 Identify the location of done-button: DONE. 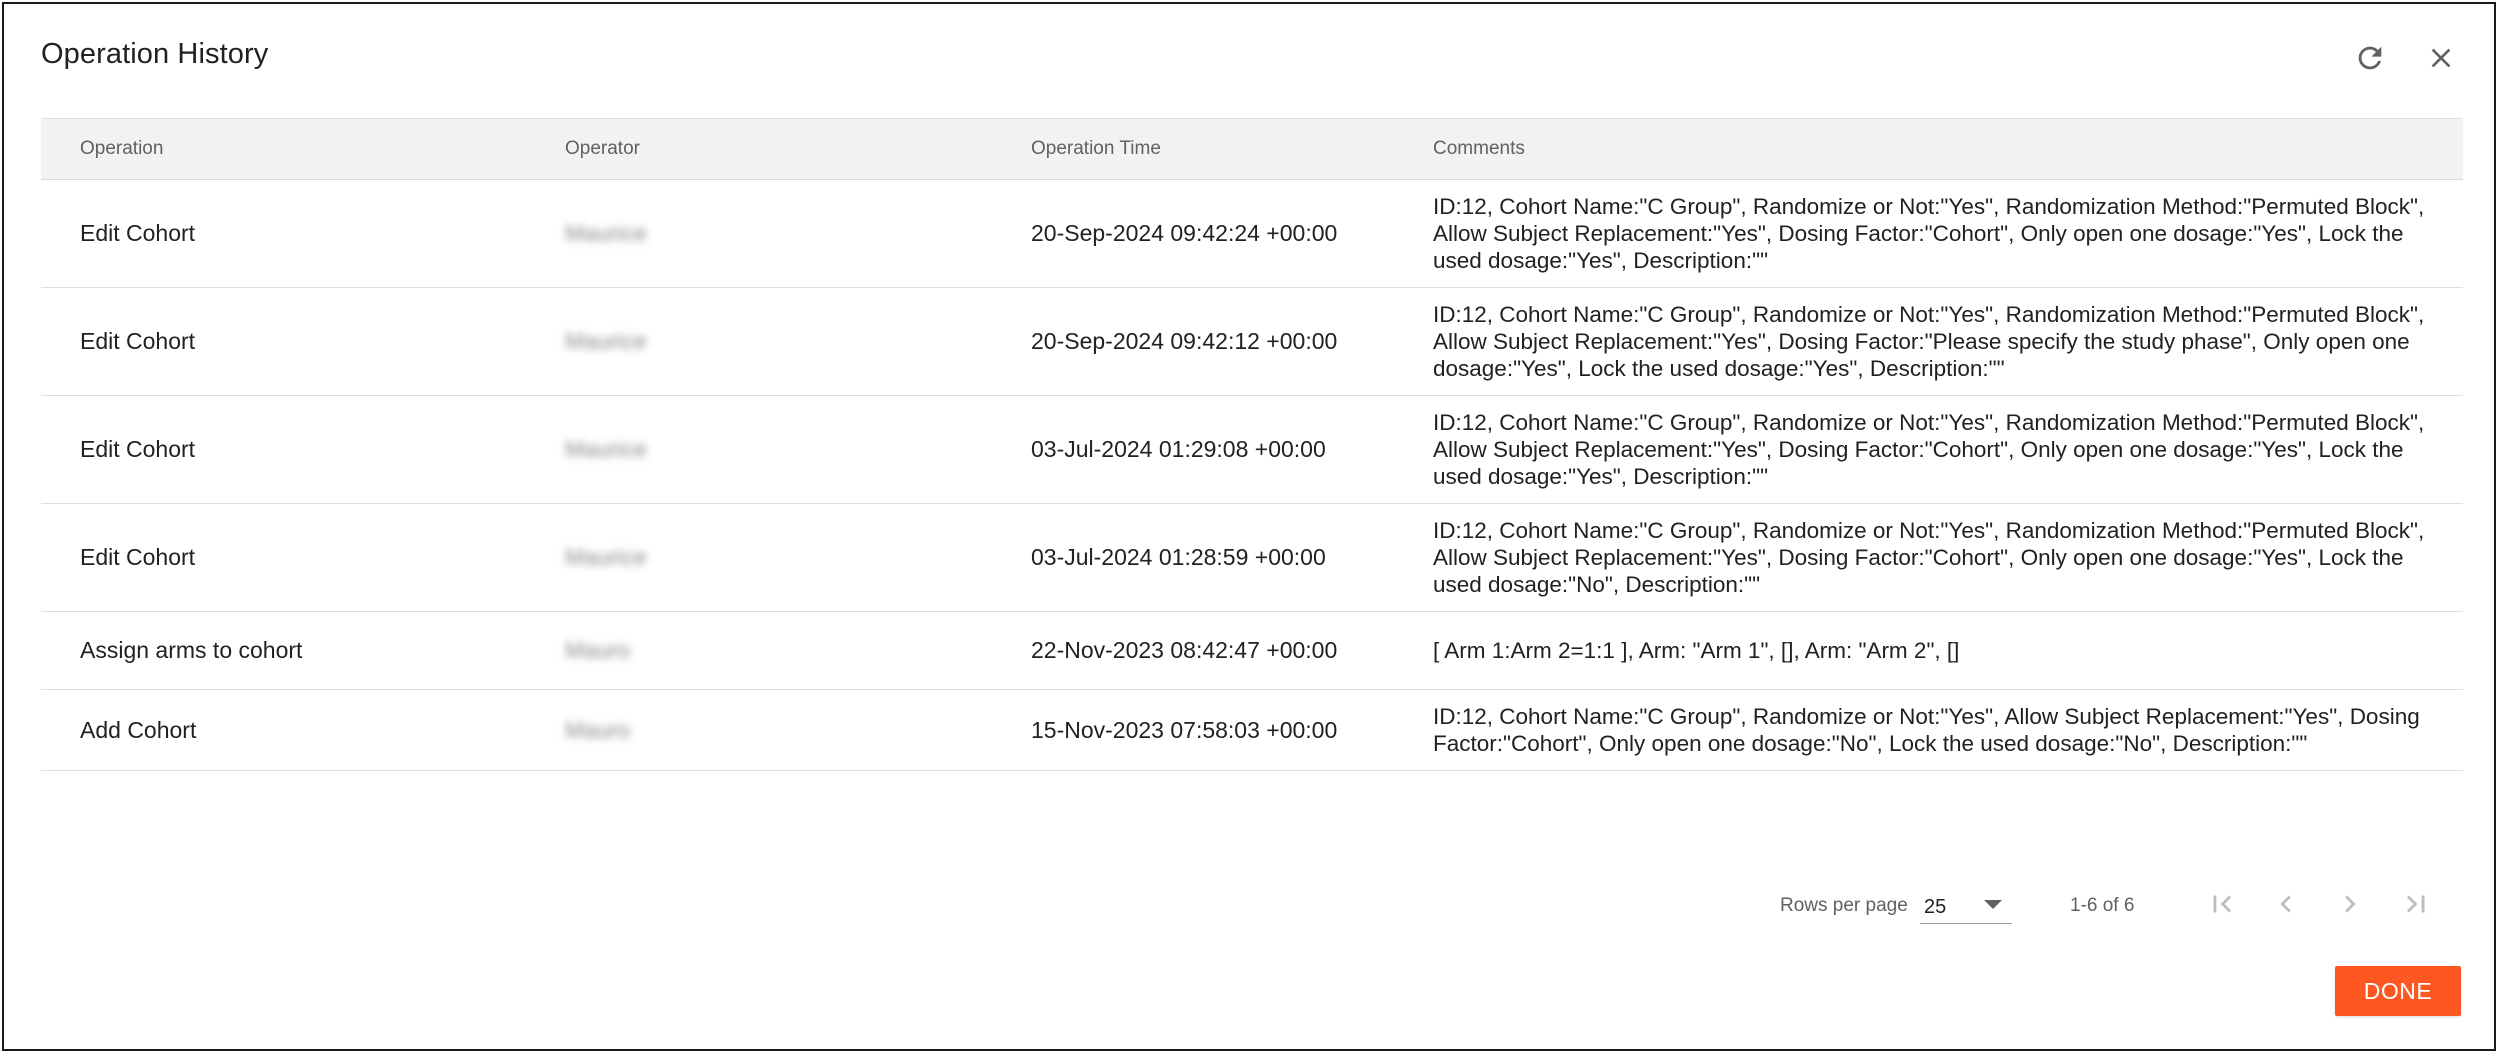
(2398, 991).